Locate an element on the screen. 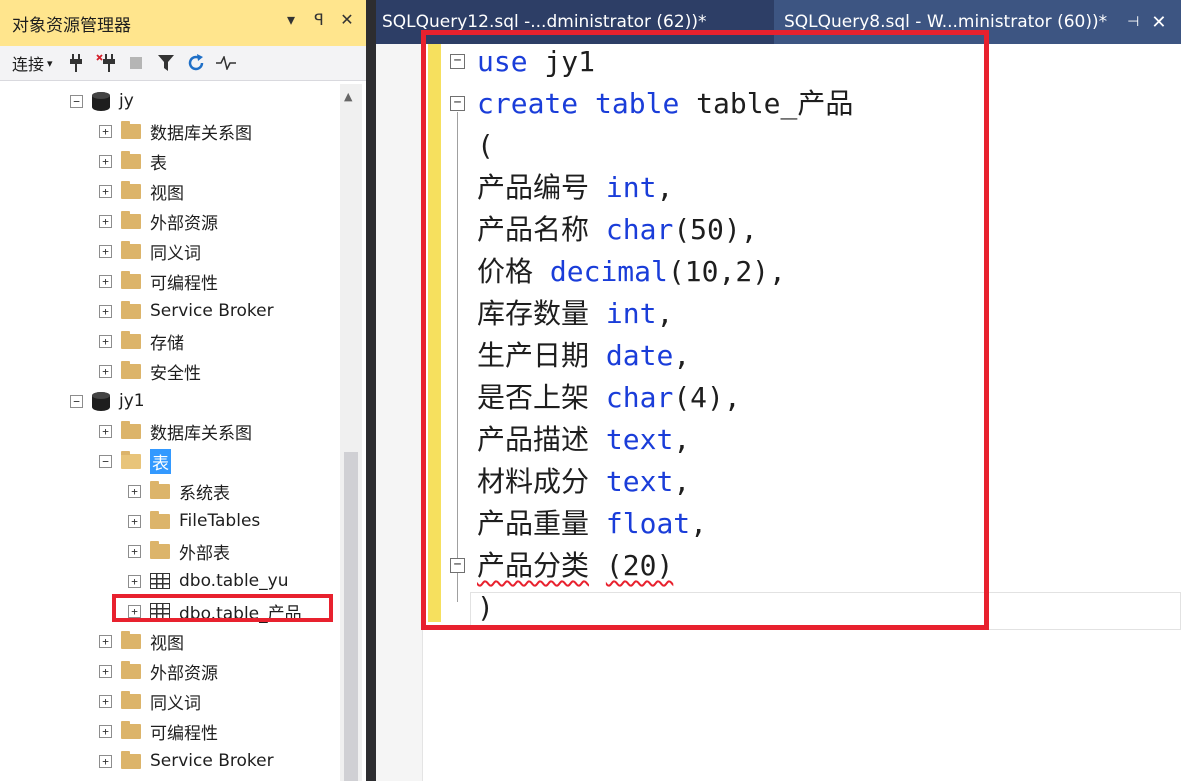  tree-node: + FileTables is located at coordinates (194, 521).